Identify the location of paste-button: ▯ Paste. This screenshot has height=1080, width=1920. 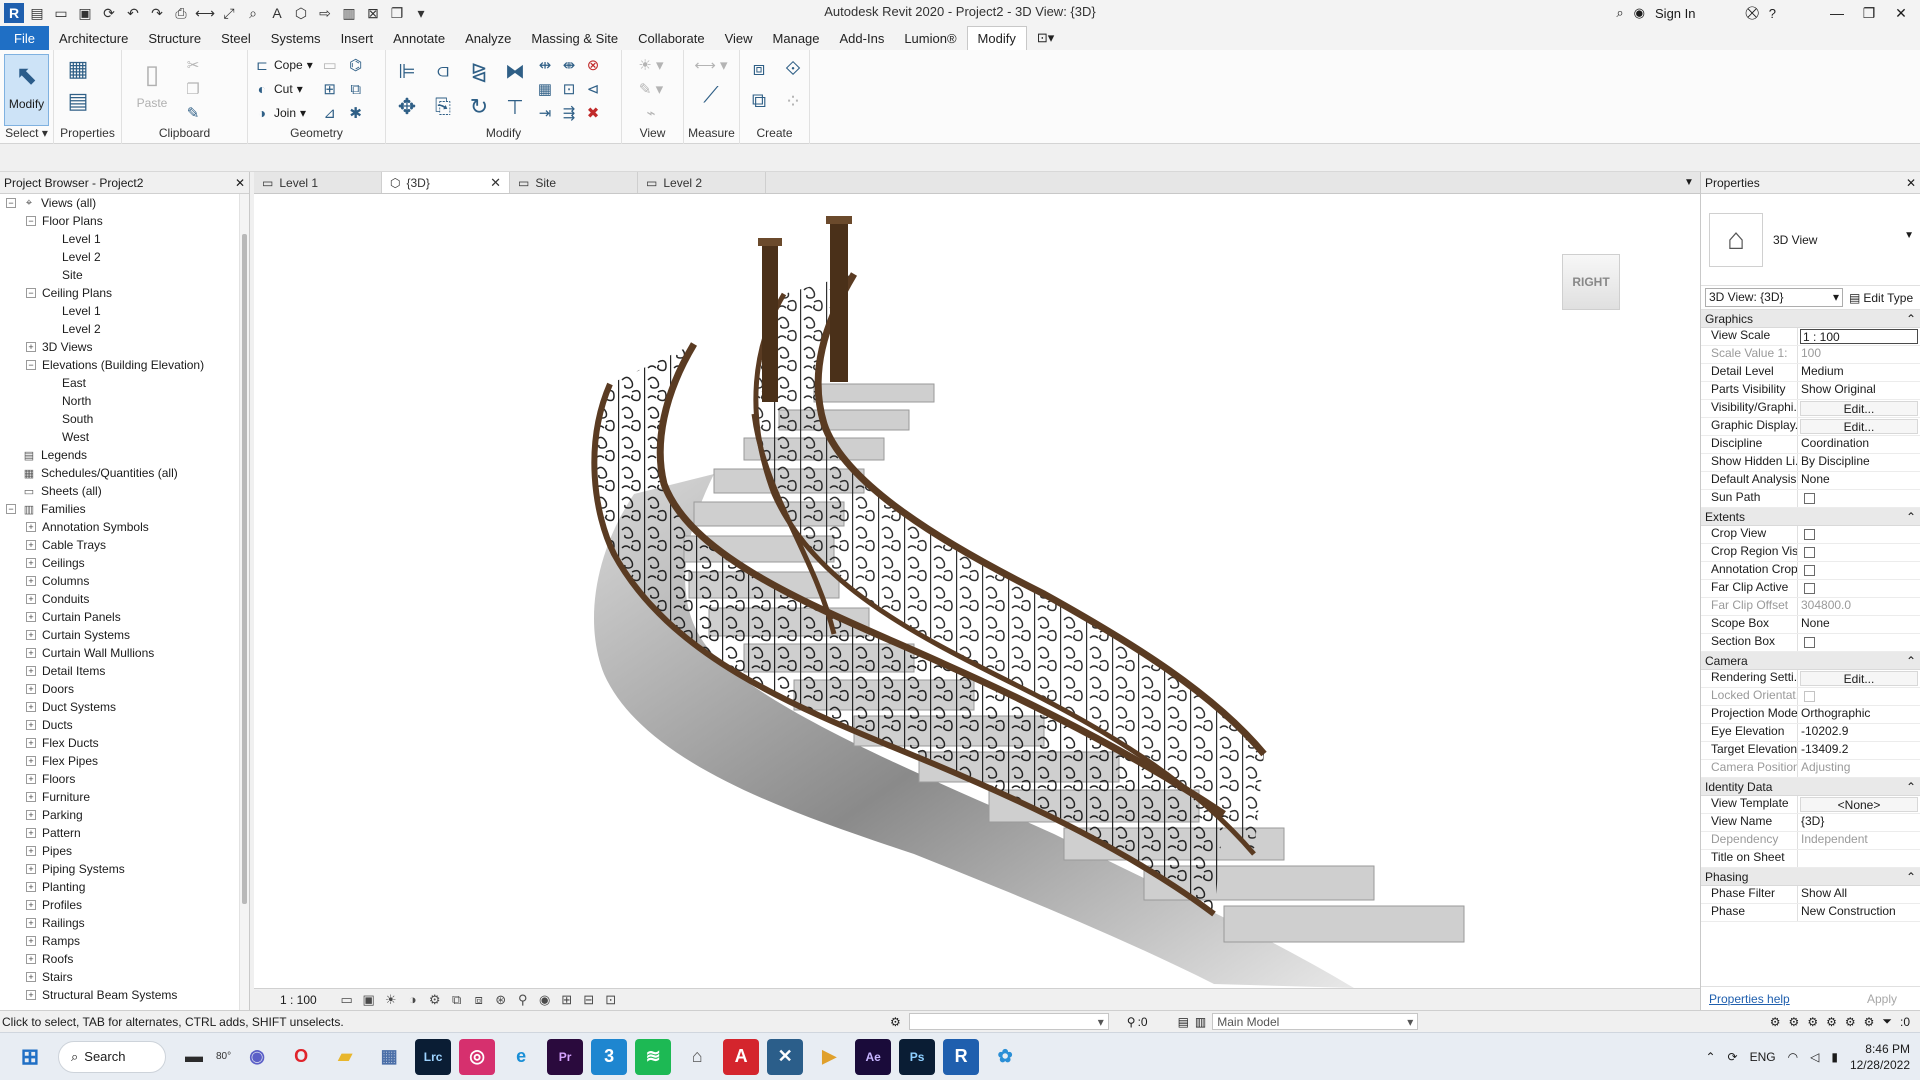
(152, 90).